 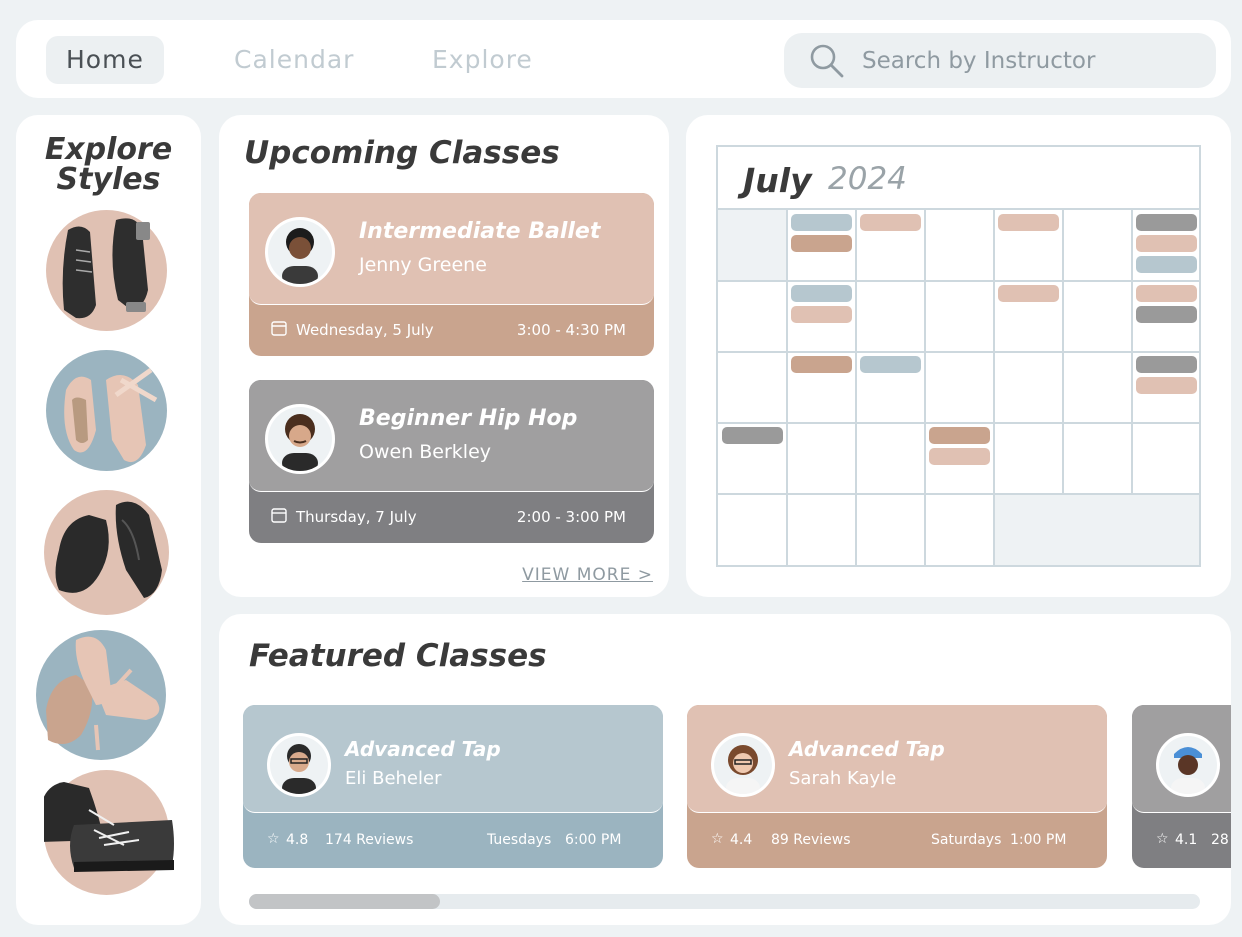 I want to click on style-ballroom, so click(x=101, y=695).